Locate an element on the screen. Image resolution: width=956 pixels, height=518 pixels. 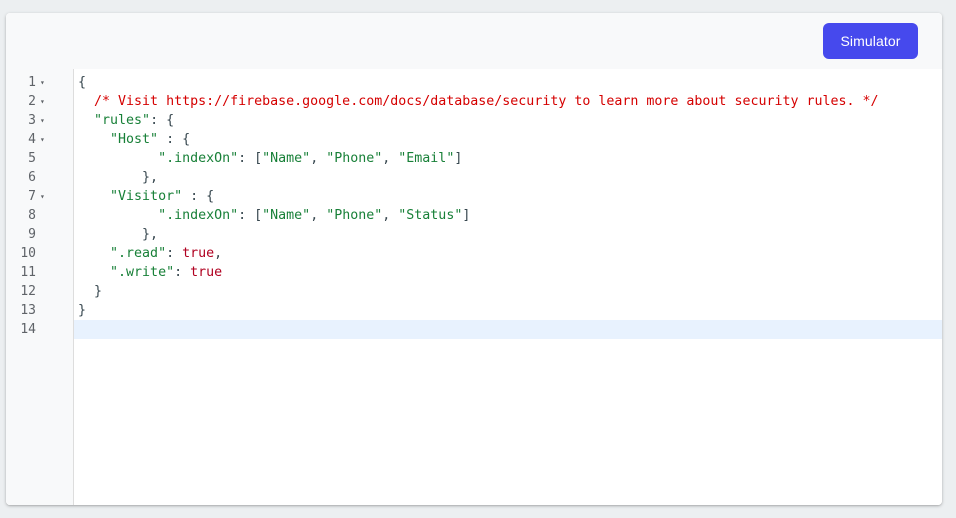
line-number: 14 is located at coordinates (28, 329).